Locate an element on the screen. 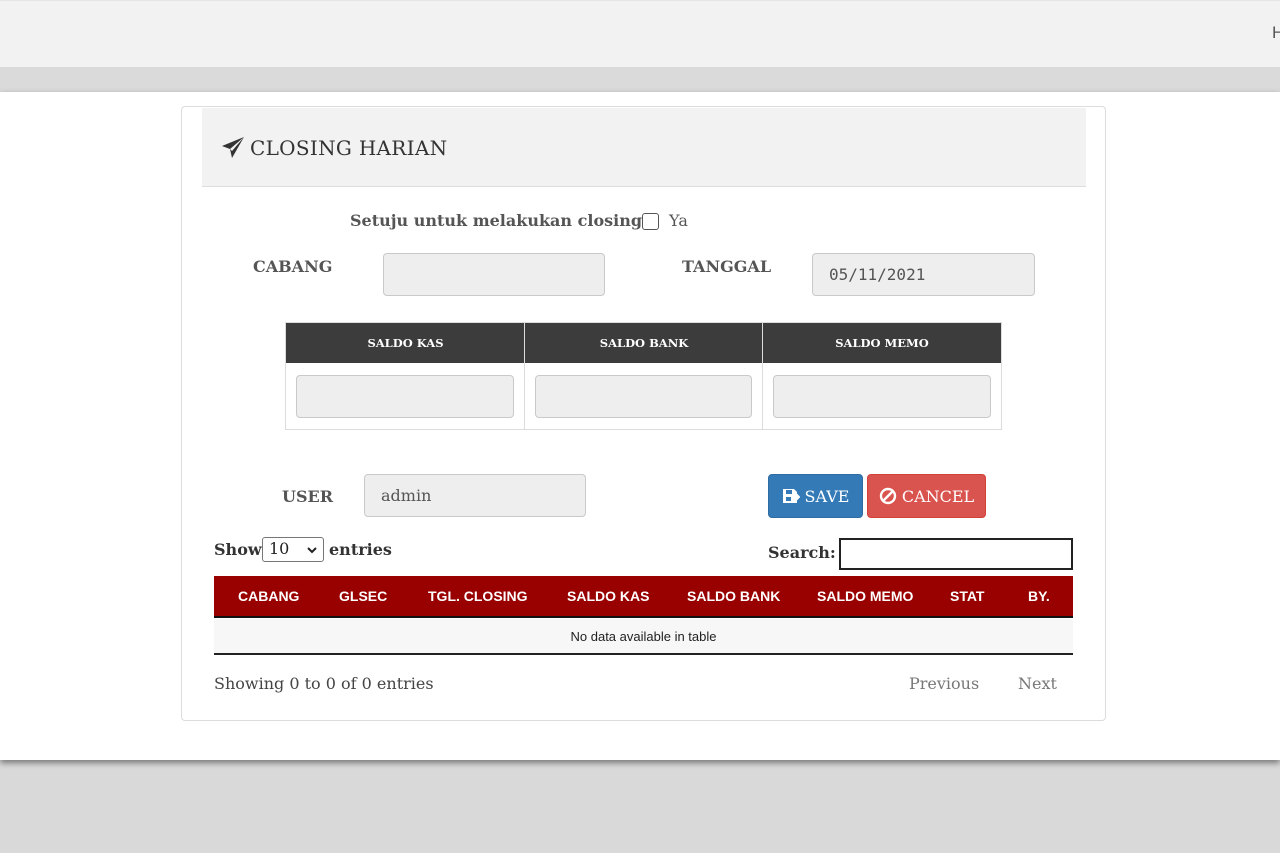 This screenshot has width=1280, height=853. cancel-button: CANCEL is located at coordinates (926, 496).